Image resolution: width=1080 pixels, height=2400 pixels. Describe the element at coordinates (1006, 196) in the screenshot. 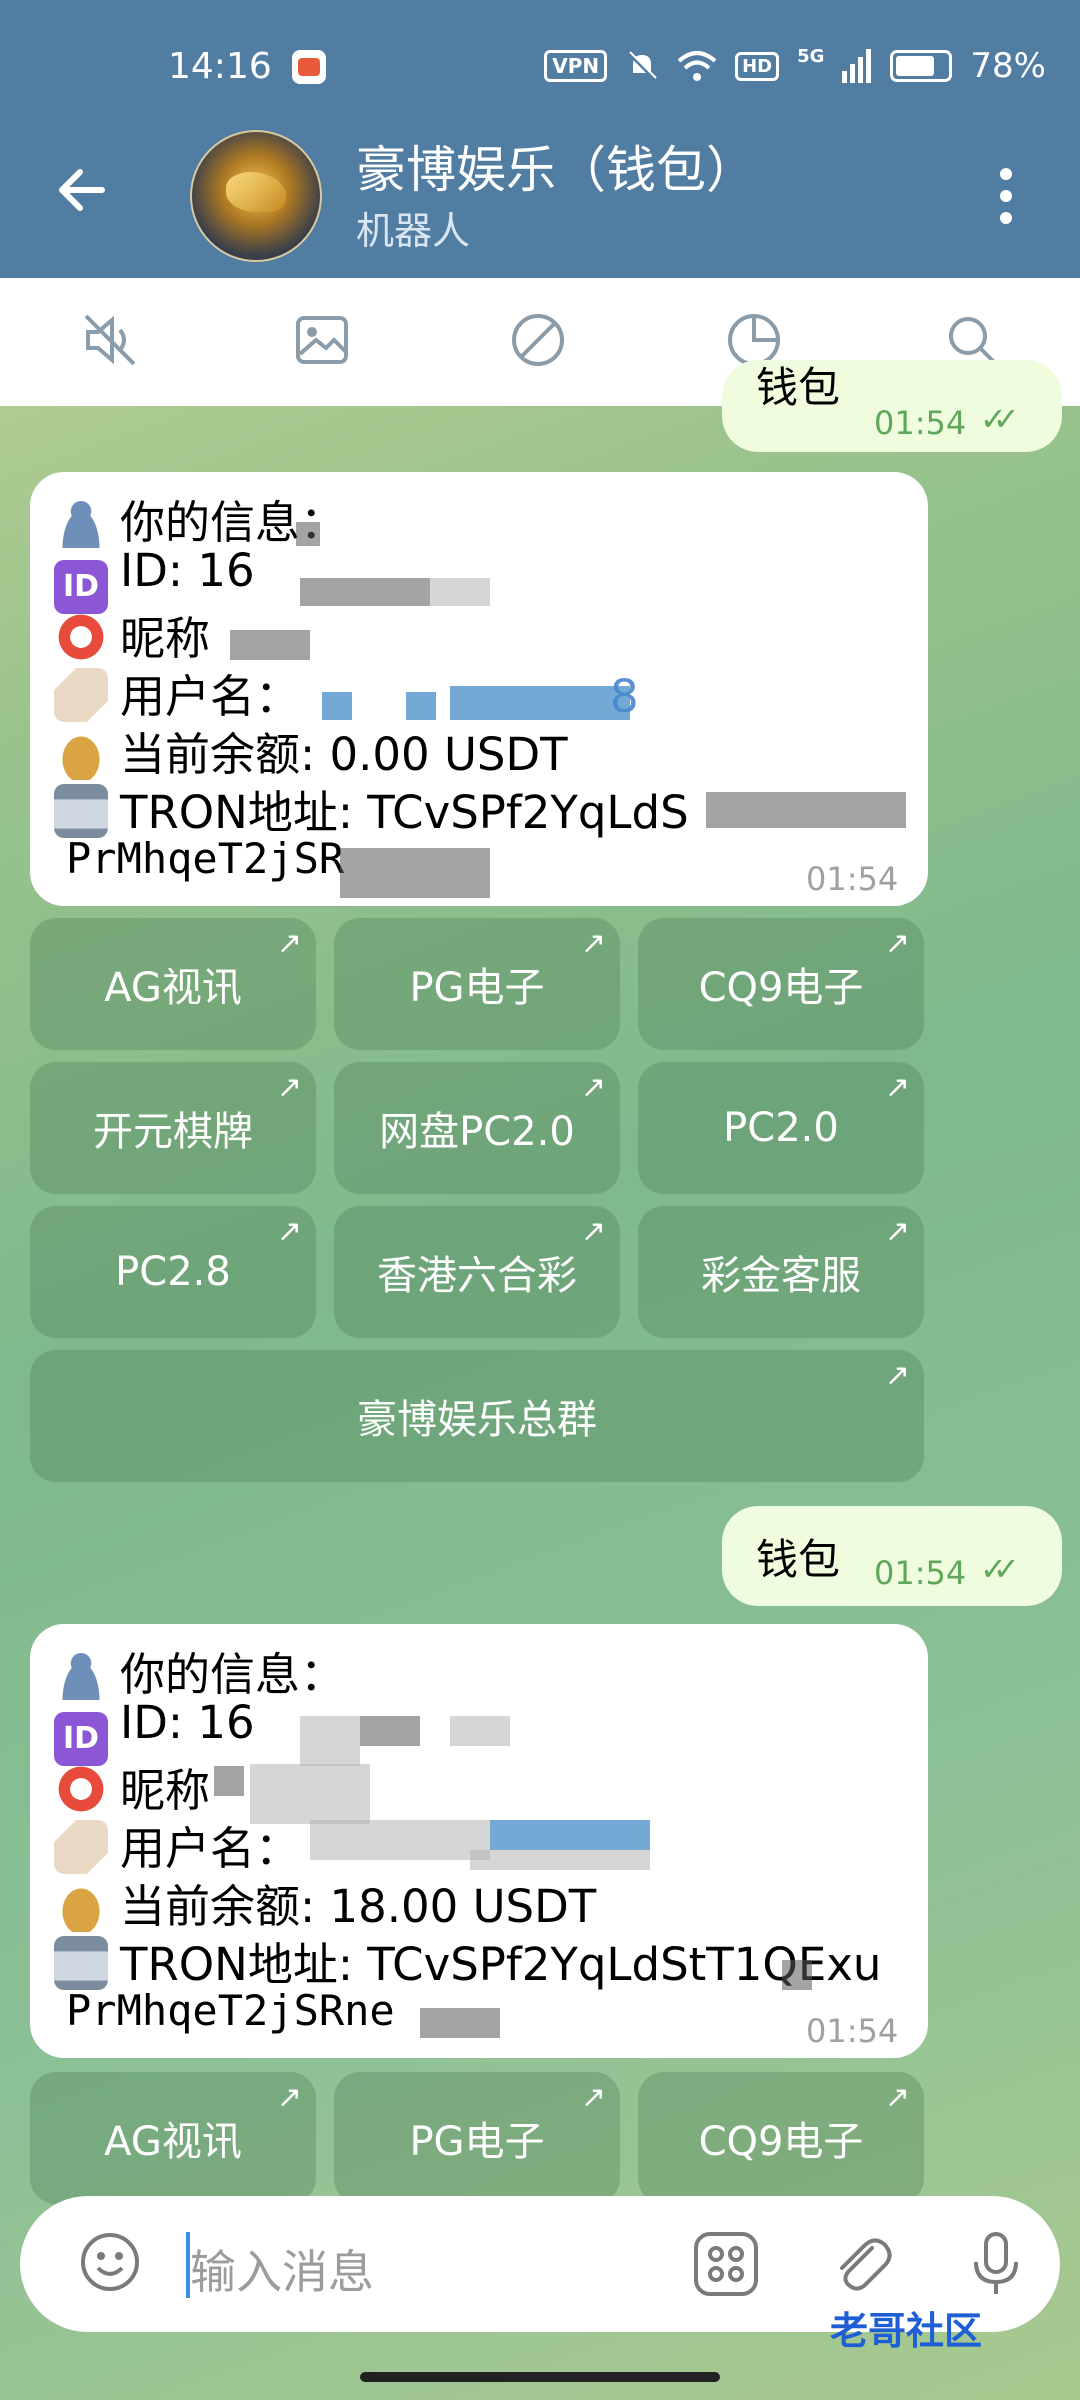

I see `more-menu-icon` at that location.